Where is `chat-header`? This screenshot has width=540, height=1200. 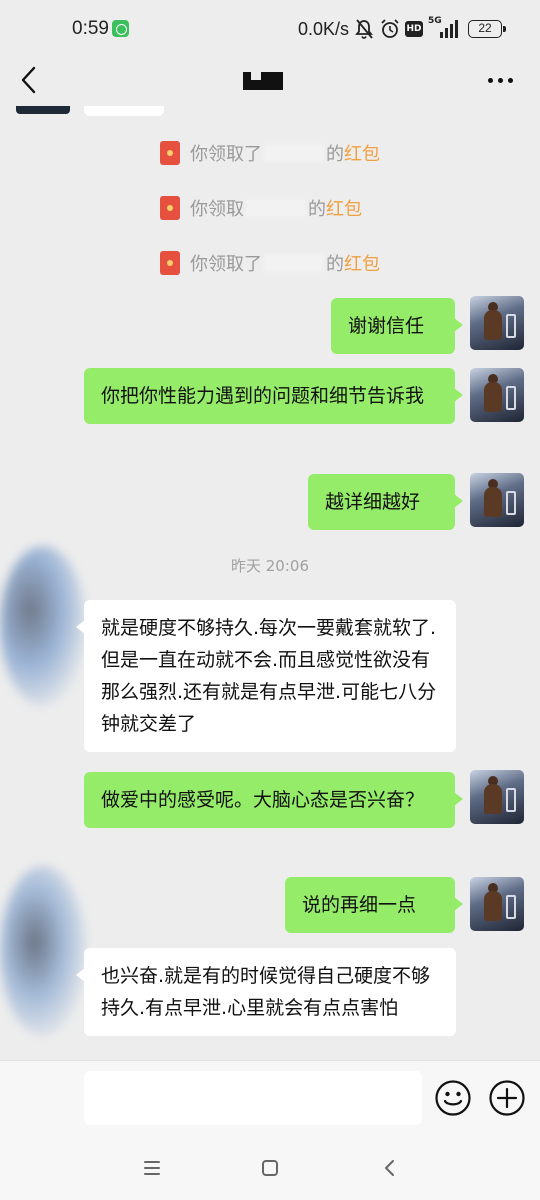
chat-header is located at coordinates (270, 81).